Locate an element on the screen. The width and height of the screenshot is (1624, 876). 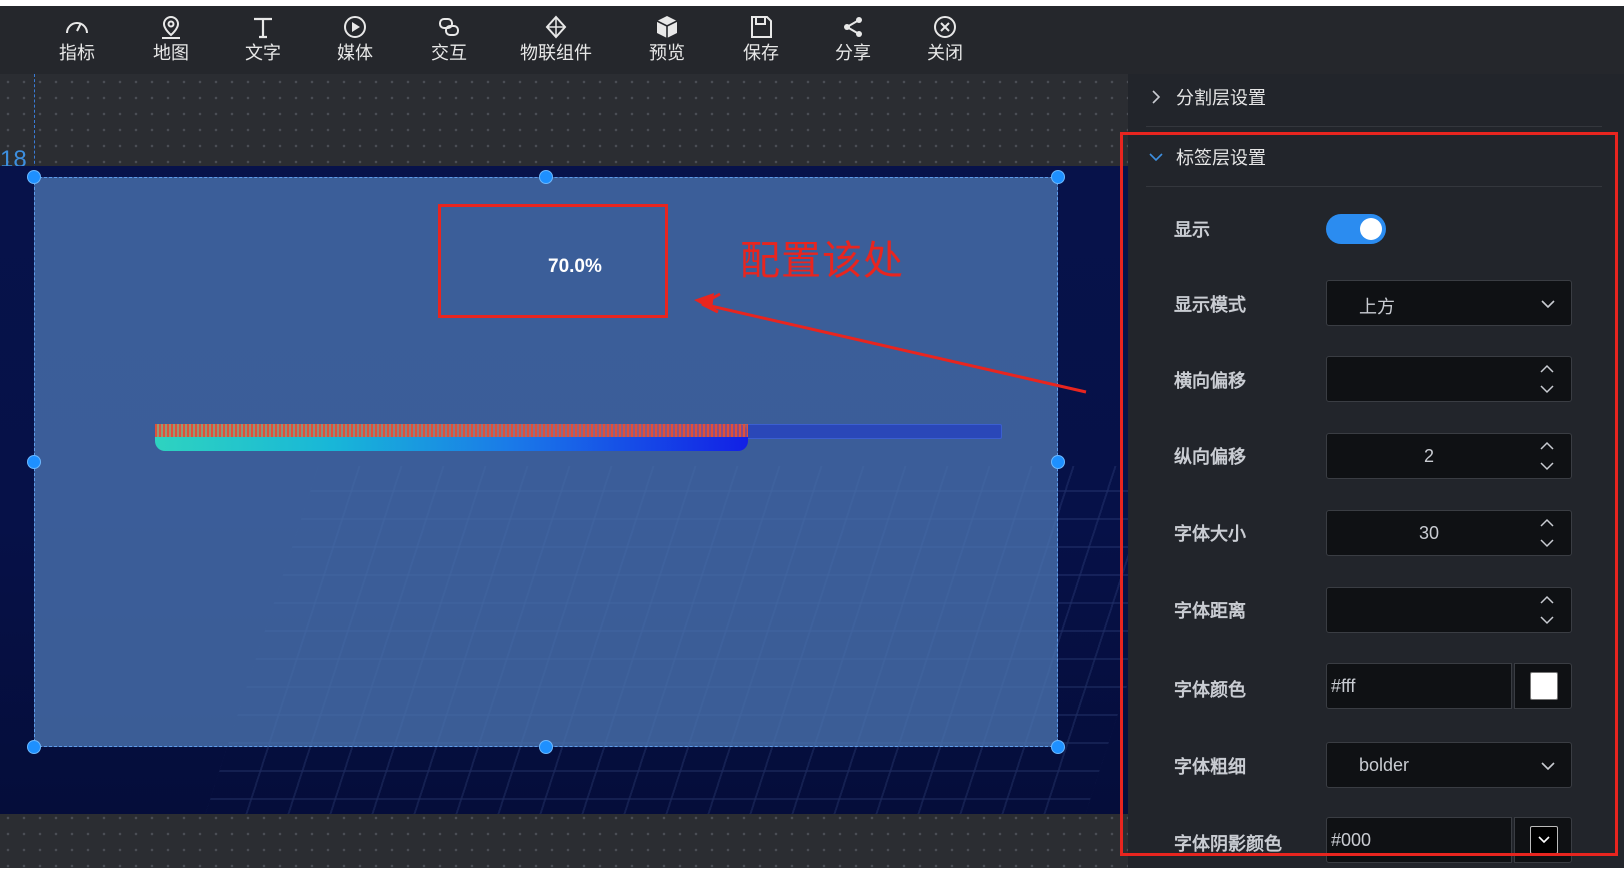
font-color-label: 字体颜色 is located at coordinates (1210, 690).